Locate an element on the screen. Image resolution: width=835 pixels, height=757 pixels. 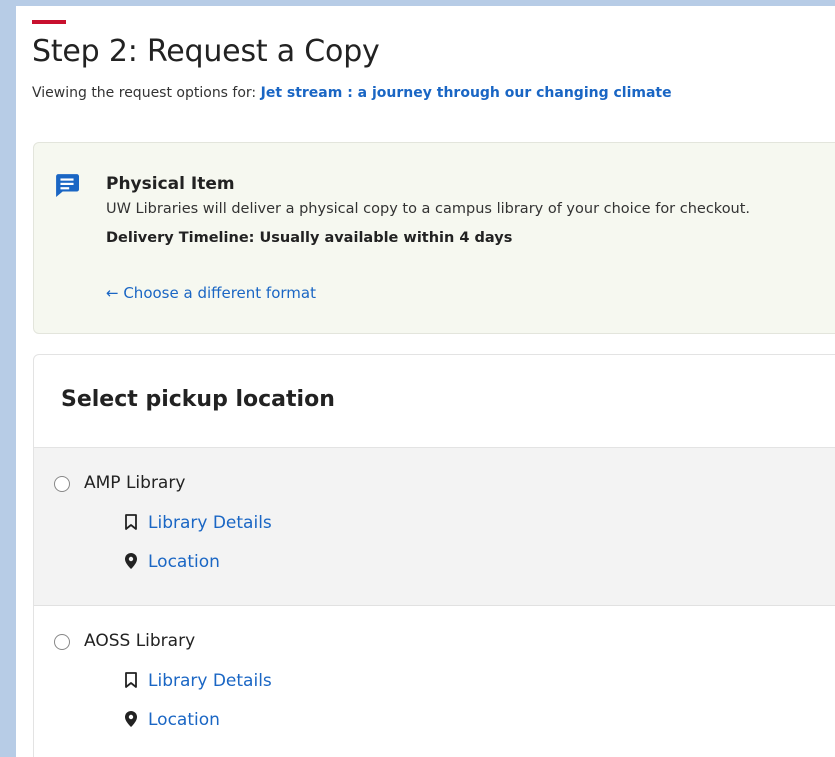
format-title: Physical Item is located at coordinates (170, 184).